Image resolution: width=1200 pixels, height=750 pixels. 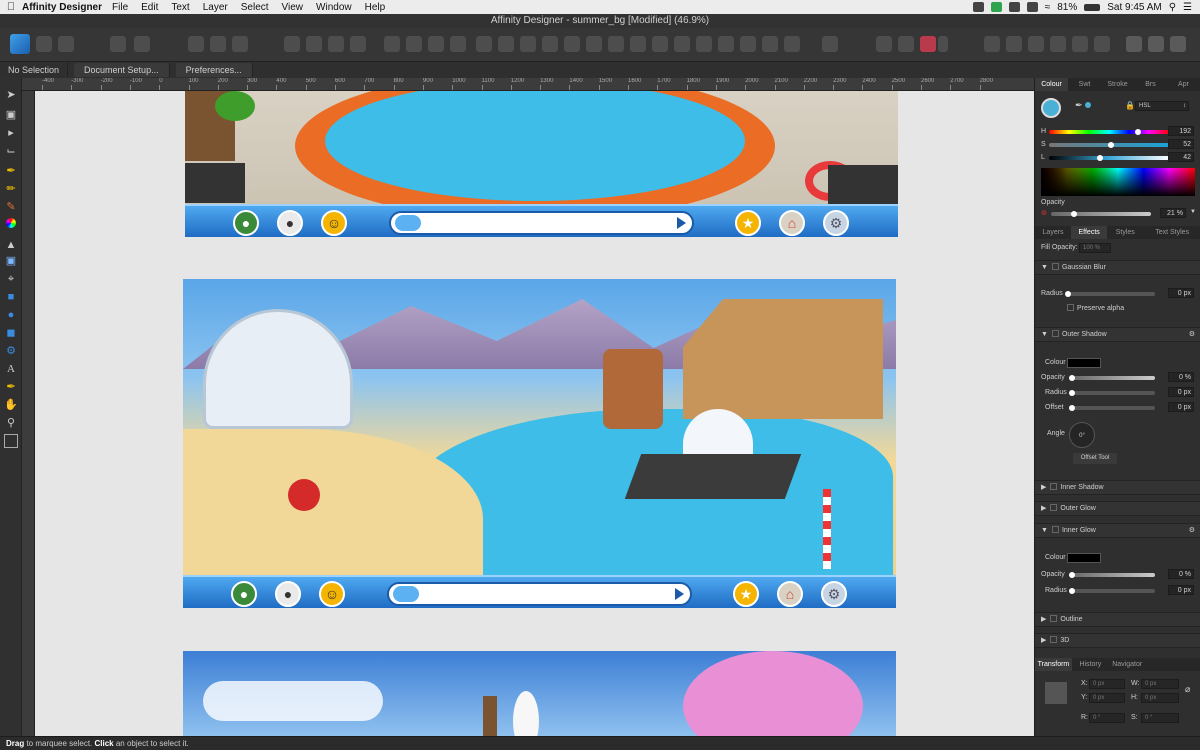 I want to click on grid-icon, so click(x=884, y=44).